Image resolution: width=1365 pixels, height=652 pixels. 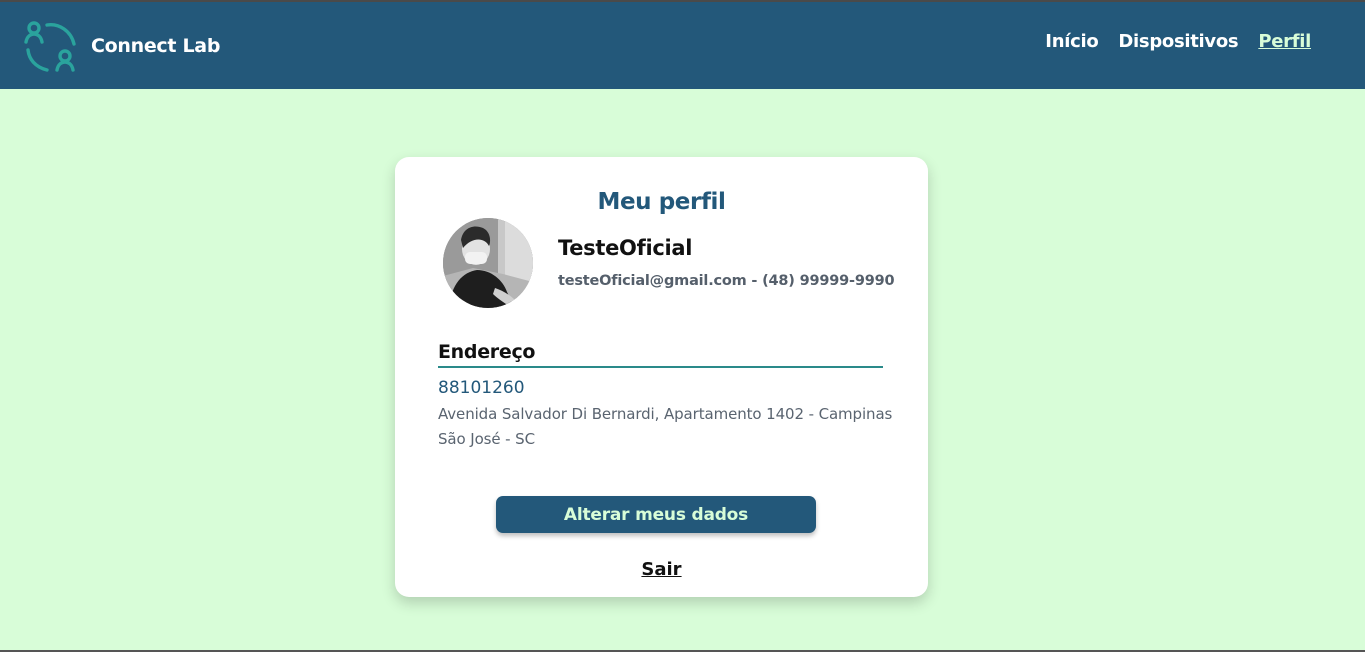 What do you see at coordinates (487, 352) in the screenshot?
I see `address-section-title: Endereço` at bounding box center [487, 352].